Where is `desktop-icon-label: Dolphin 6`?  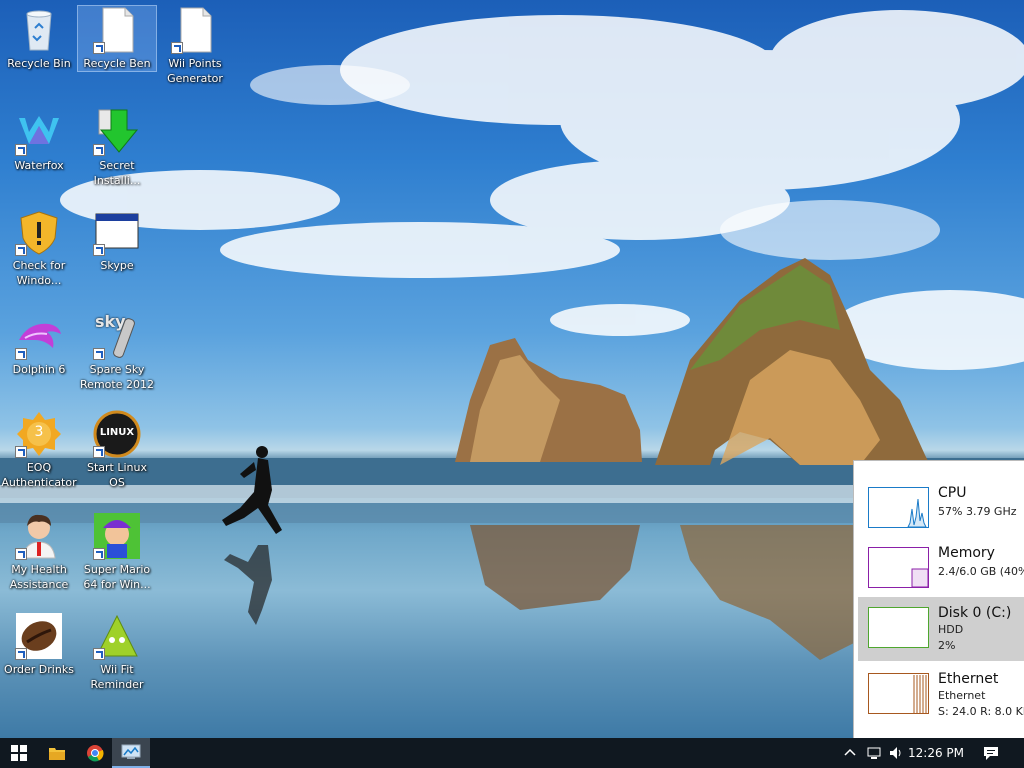
desktop-icon-label: Dolphin 6 is located at coordinates (39, 369).